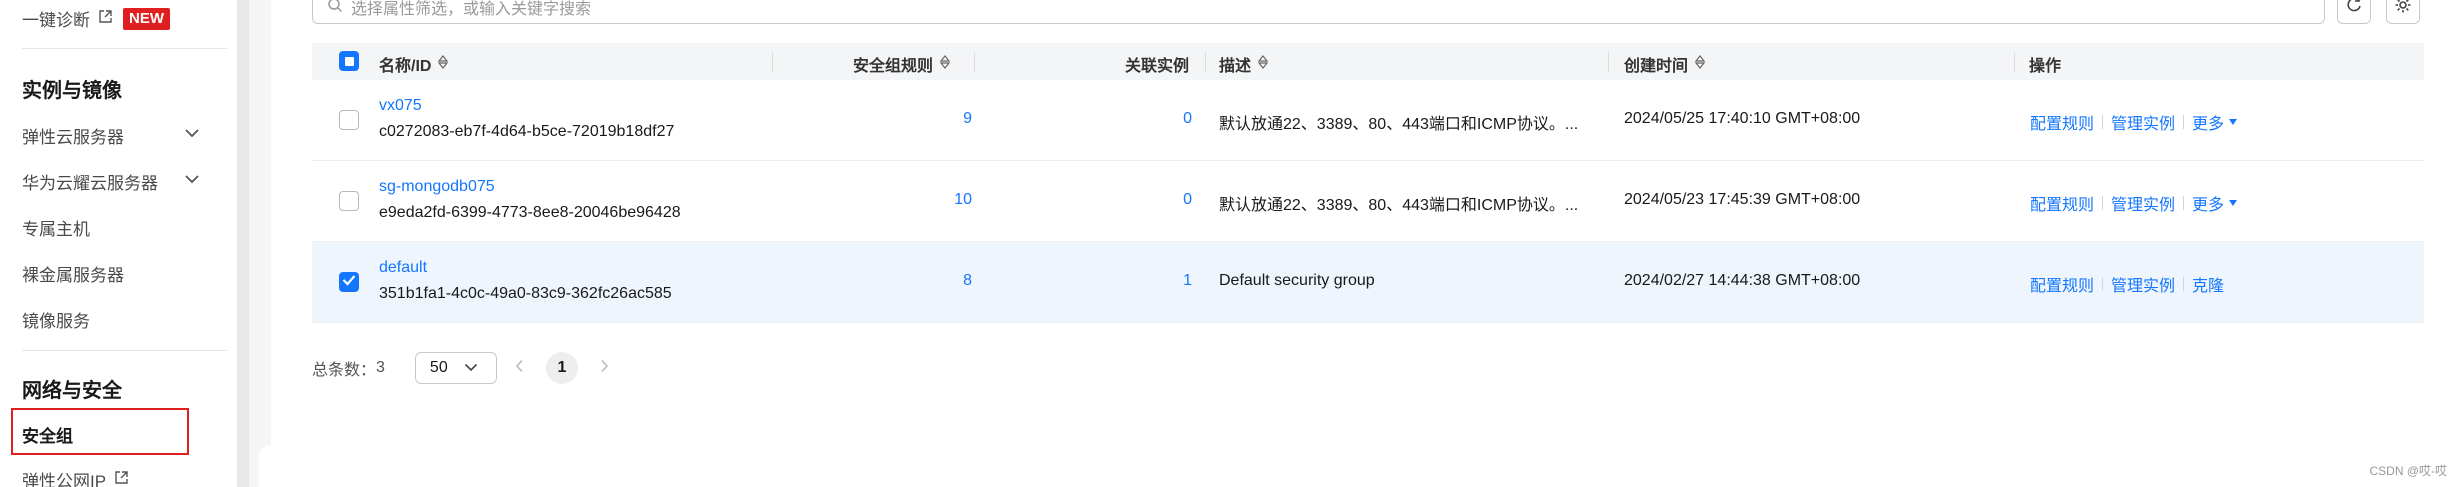 Image resolution: width=2459 pixels, height=487 pixels. Describe the element at coordinates (530, 212) in the screenshot. I see `sg-id: e9eda2fd-6399-4773-8ee8-20046be96428` at that location.